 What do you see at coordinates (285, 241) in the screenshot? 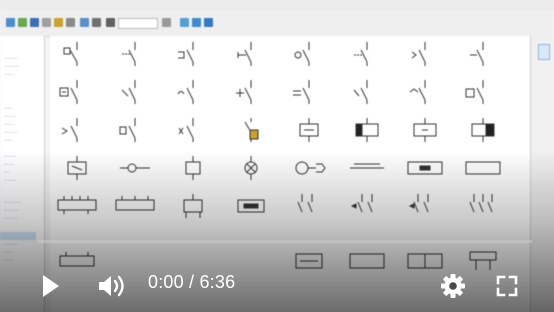
I see `video-progress-bar` at bounding box center [285, 241].